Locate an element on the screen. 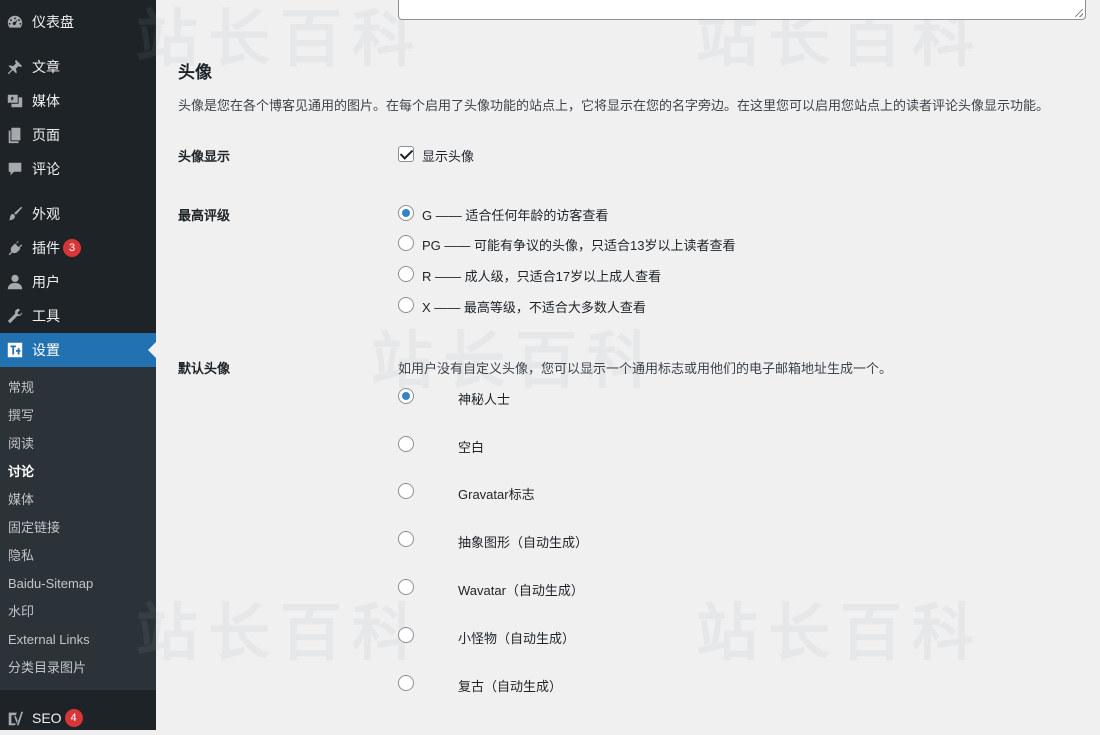  default-avatar-blank-radio is located at coordinates (406, 444).